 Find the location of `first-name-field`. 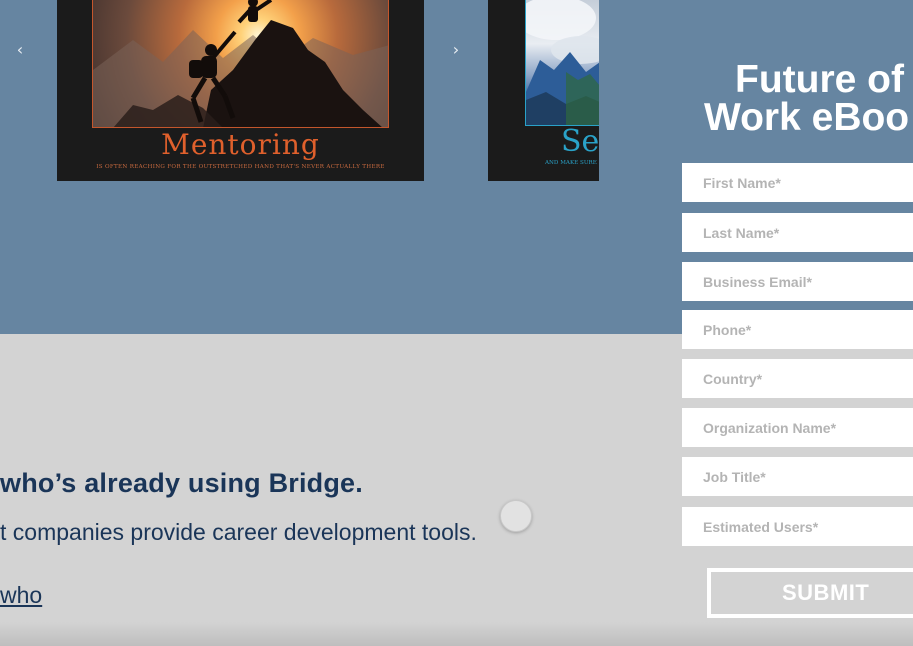

first-name-field is located at coordinates (797, 182).